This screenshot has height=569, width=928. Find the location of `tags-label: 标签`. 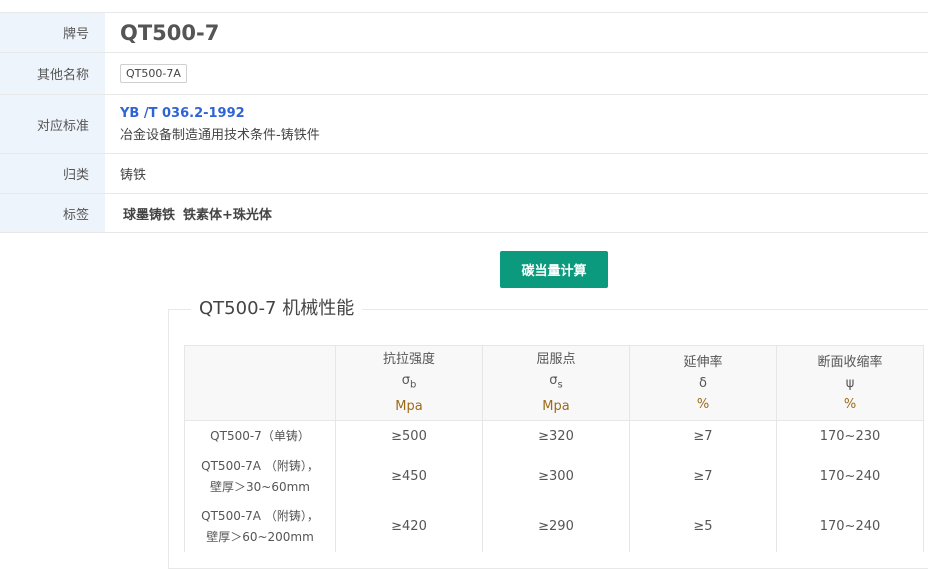

tags-label: 标签 is located at coordinates (52, 213).